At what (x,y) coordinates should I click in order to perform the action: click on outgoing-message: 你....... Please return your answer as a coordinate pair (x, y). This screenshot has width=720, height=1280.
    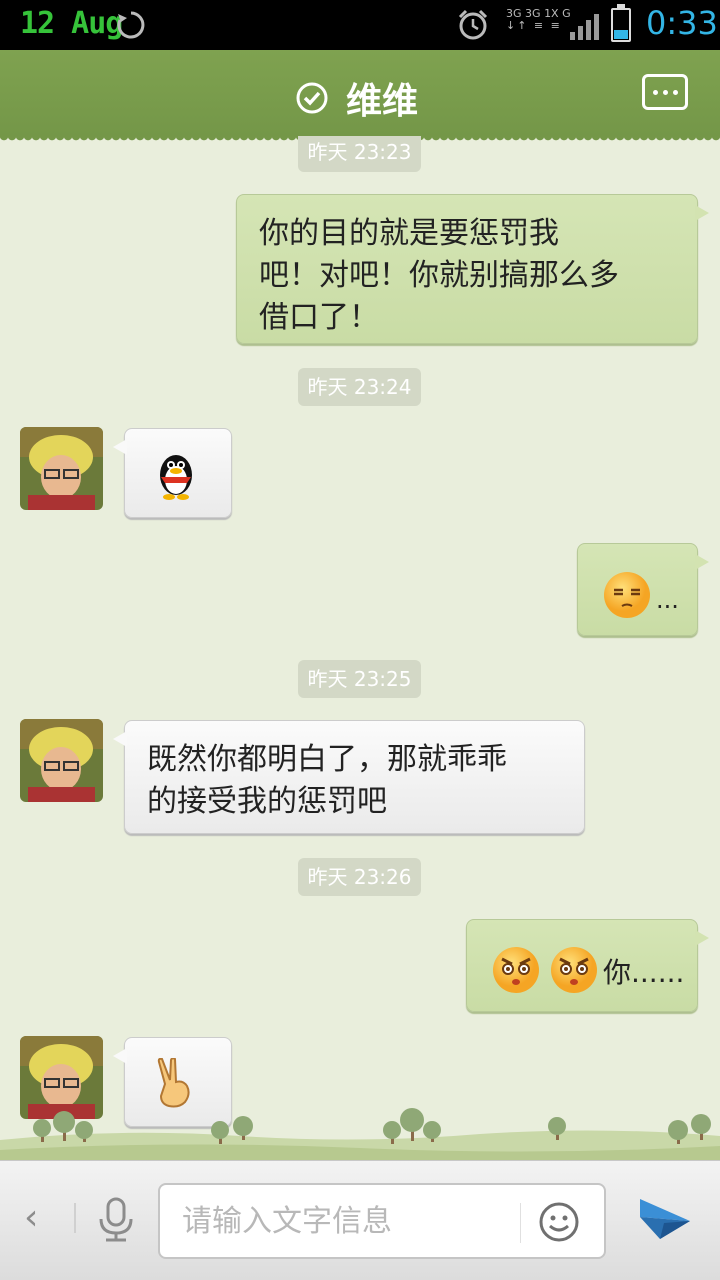
    Looking at the image, I should click on (587, 965).